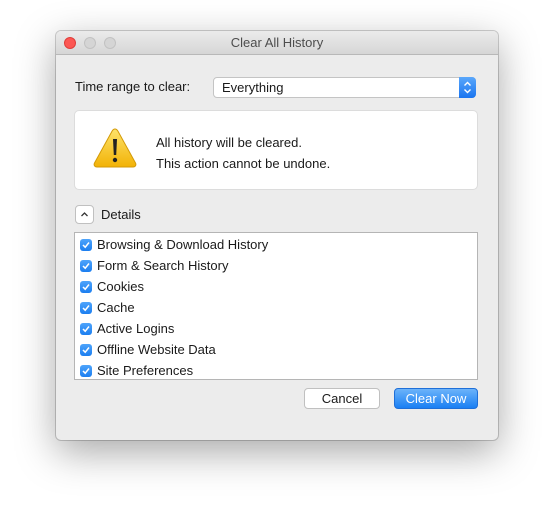 The width and height of the screenshot is (554, 520). I want to click on item-label: Form & Search History, so click(163, 265).